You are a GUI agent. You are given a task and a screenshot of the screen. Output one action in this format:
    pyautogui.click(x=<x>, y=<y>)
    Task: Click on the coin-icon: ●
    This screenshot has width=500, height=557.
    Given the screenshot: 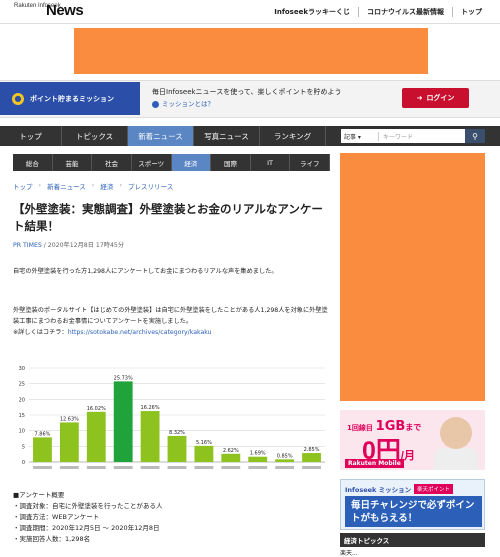 What is the action you would take?
    pyautogui.click(x=18, y=98)
    